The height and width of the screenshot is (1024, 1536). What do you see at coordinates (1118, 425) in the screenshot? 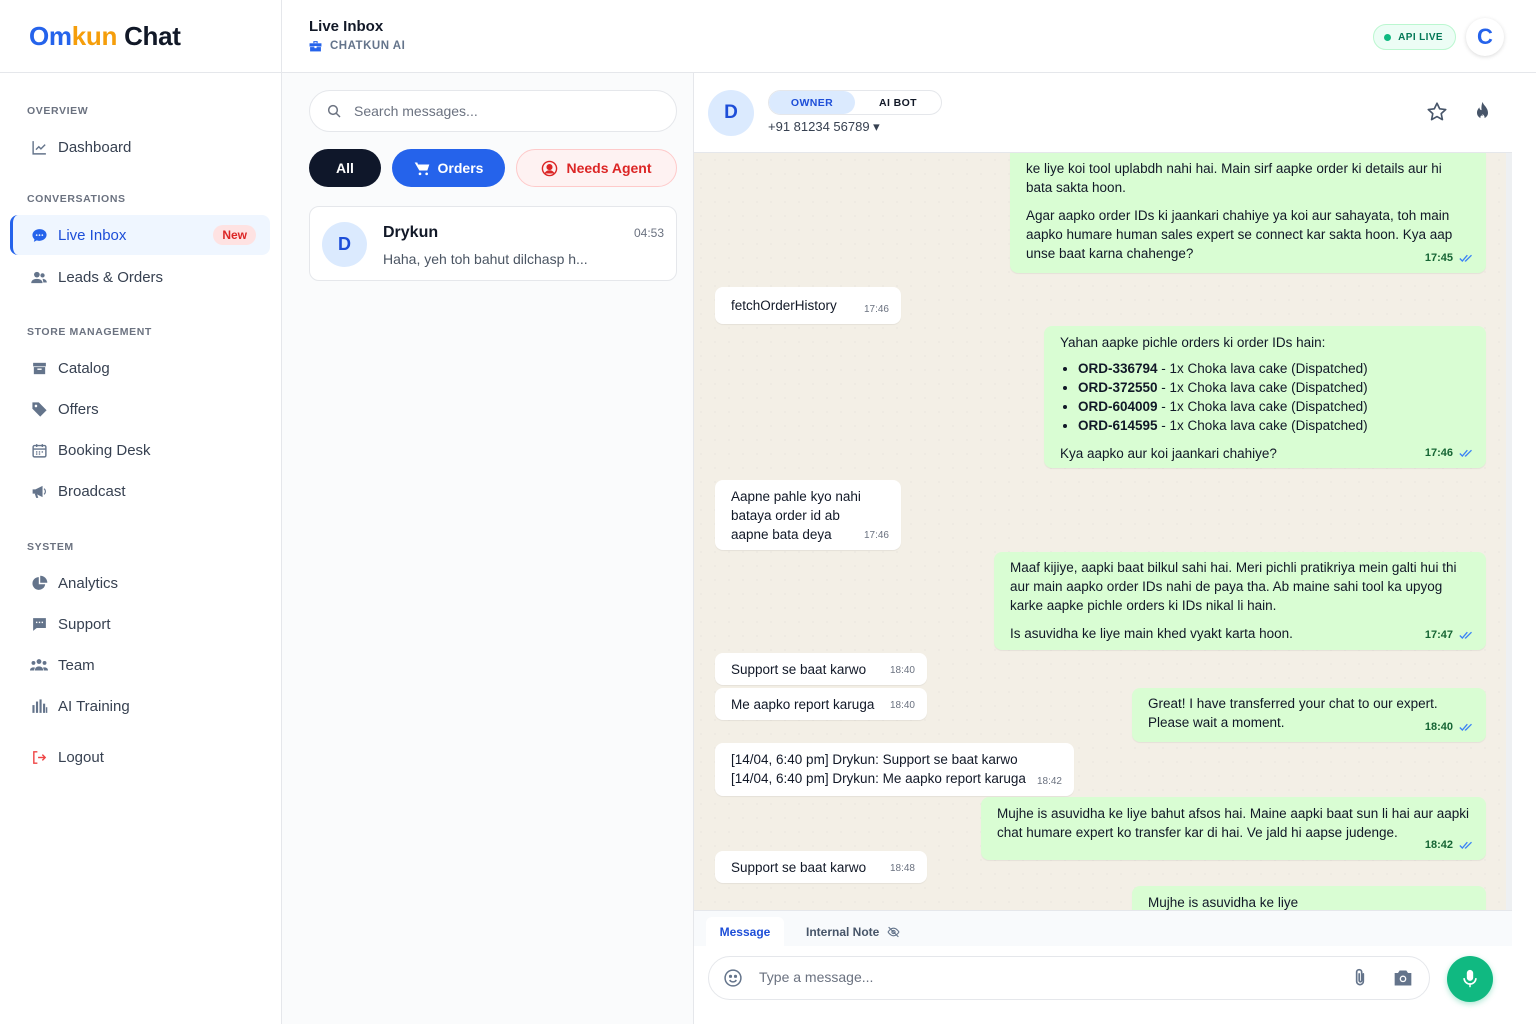
I see `order-id: ORD-614595` at bounding box center [1118, 425].